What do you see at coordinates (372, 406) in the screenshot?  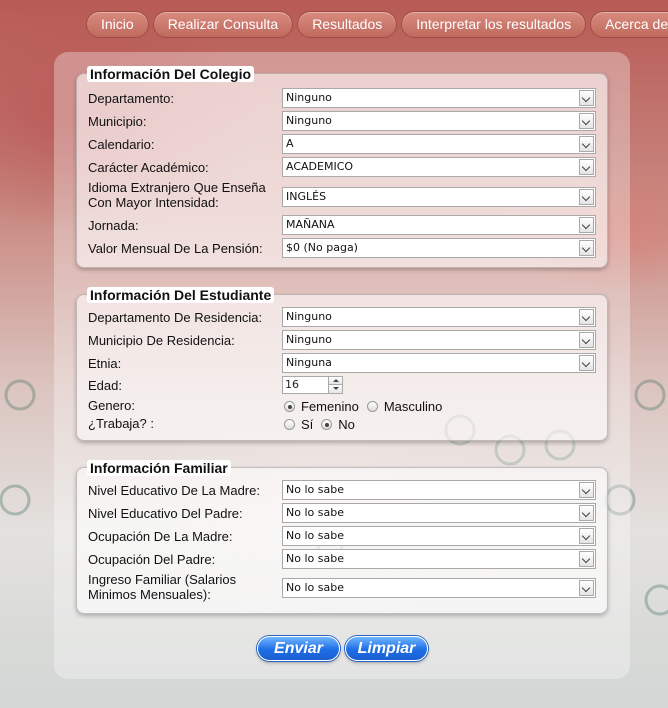 I see `genero-masculino-radio` at bounding box center [372, 406].